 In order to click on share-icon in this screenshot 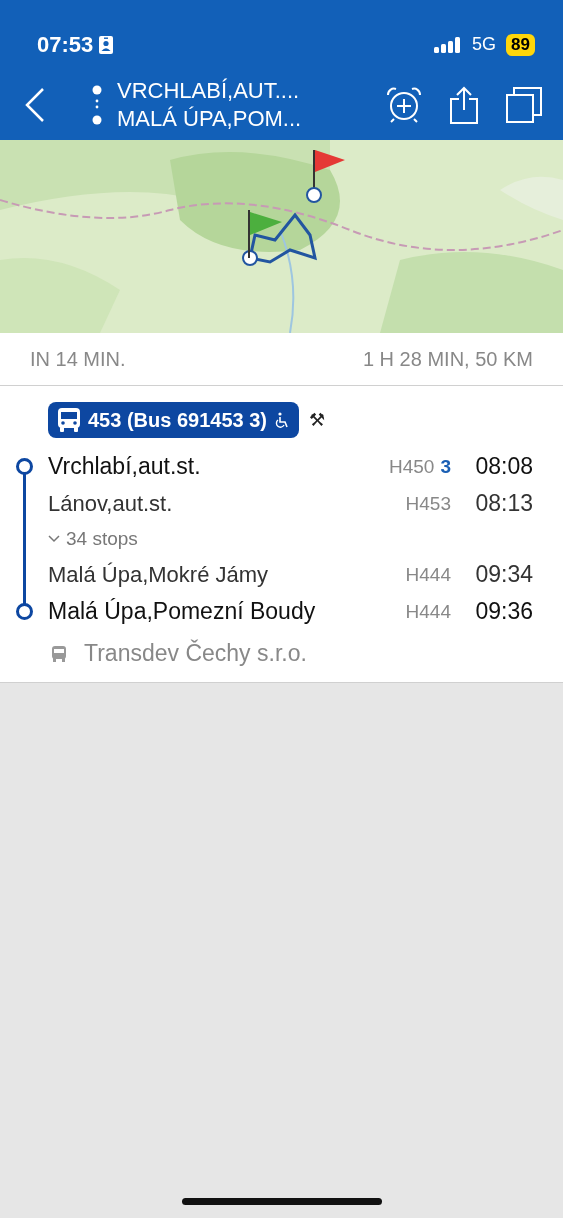, I will do `click(464, 104)`.